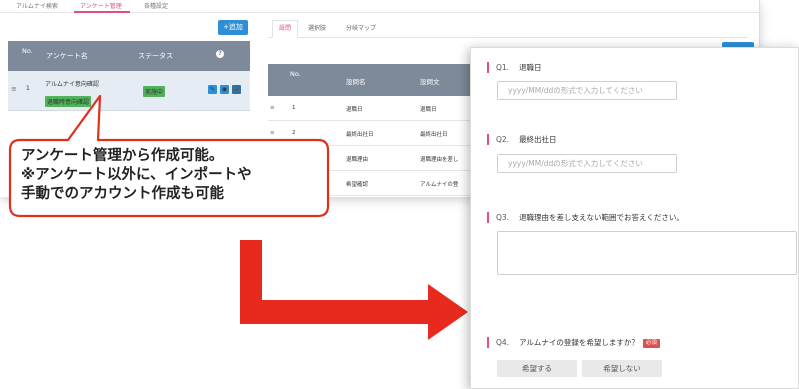  What do you see at coordinates (503, 67) in the screenshot?
I see `question-number: Q1.` at bounding box center [503, 67].